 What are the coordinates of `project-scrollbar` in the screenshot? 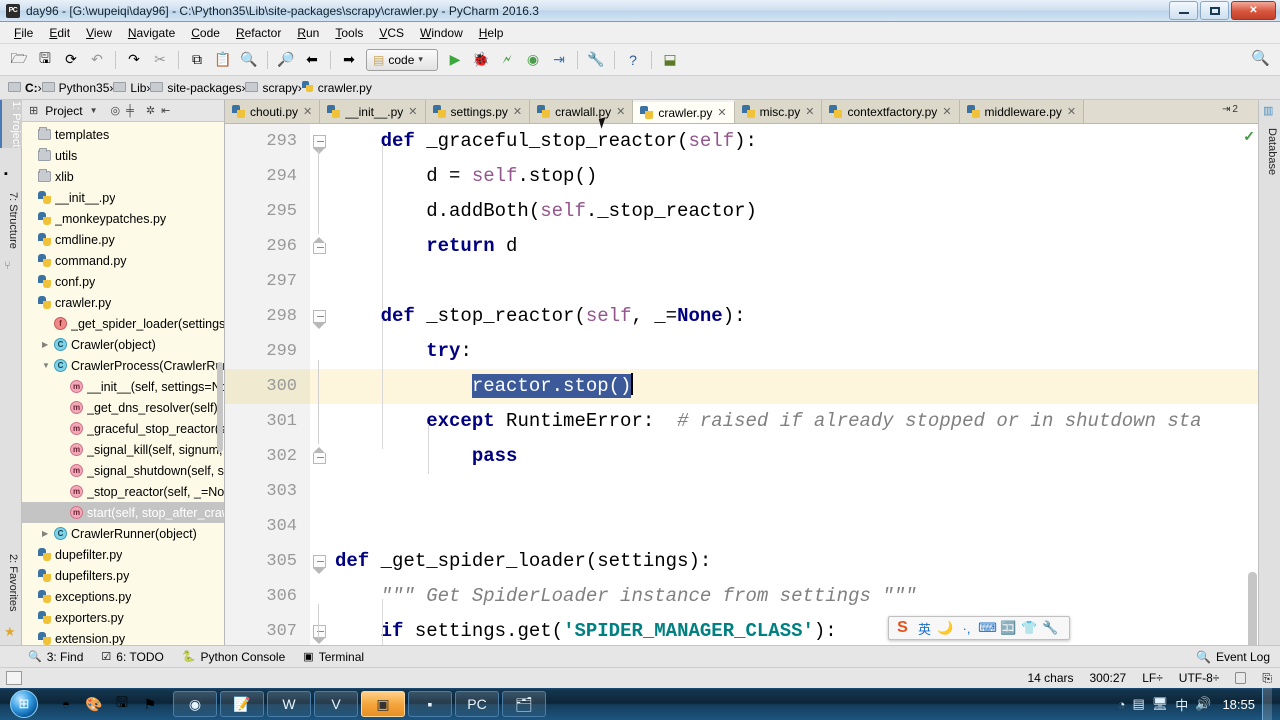 It's located at (220, 407).